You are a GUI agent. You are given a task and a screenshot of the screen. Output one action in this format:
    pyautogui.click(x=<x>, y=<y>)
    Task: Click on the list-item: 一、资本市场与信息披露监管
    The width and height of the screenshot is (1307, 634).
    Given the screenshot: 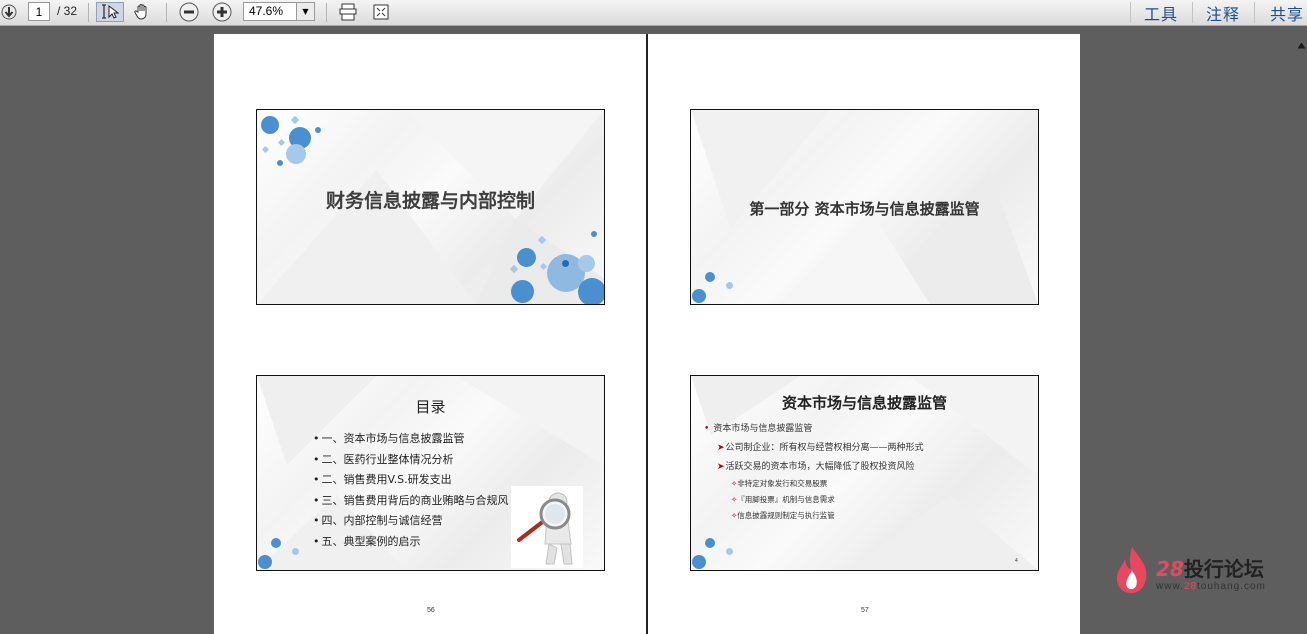 What is the action you would take?
    pyautogui.click(x=411, y=439)
    